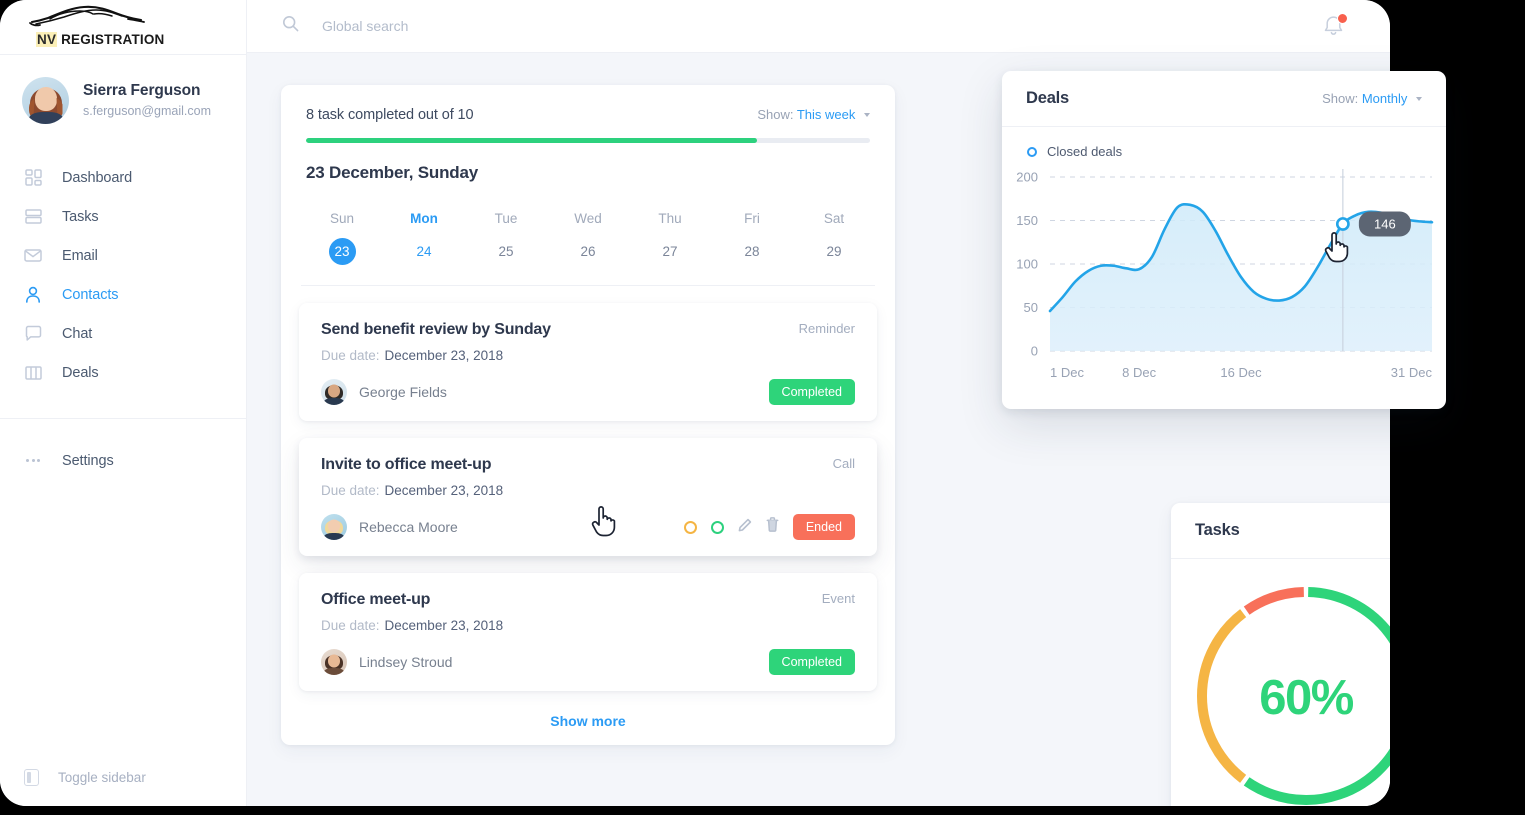 The width and height of the screenshot is (1525, 815). What do you see at coordinates (670, 251) in the screenshot?
I see `week-day-number: 27` at bounding box center [670, 251].